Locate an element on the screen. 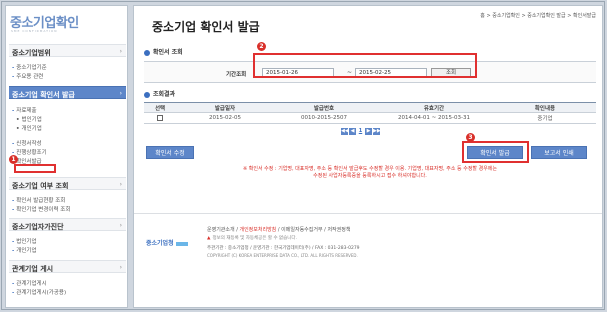 The height and width of the screenshot is (312, 607). sidebar-item-corporate: • 법인기업 is located at coordinates (29, 119).